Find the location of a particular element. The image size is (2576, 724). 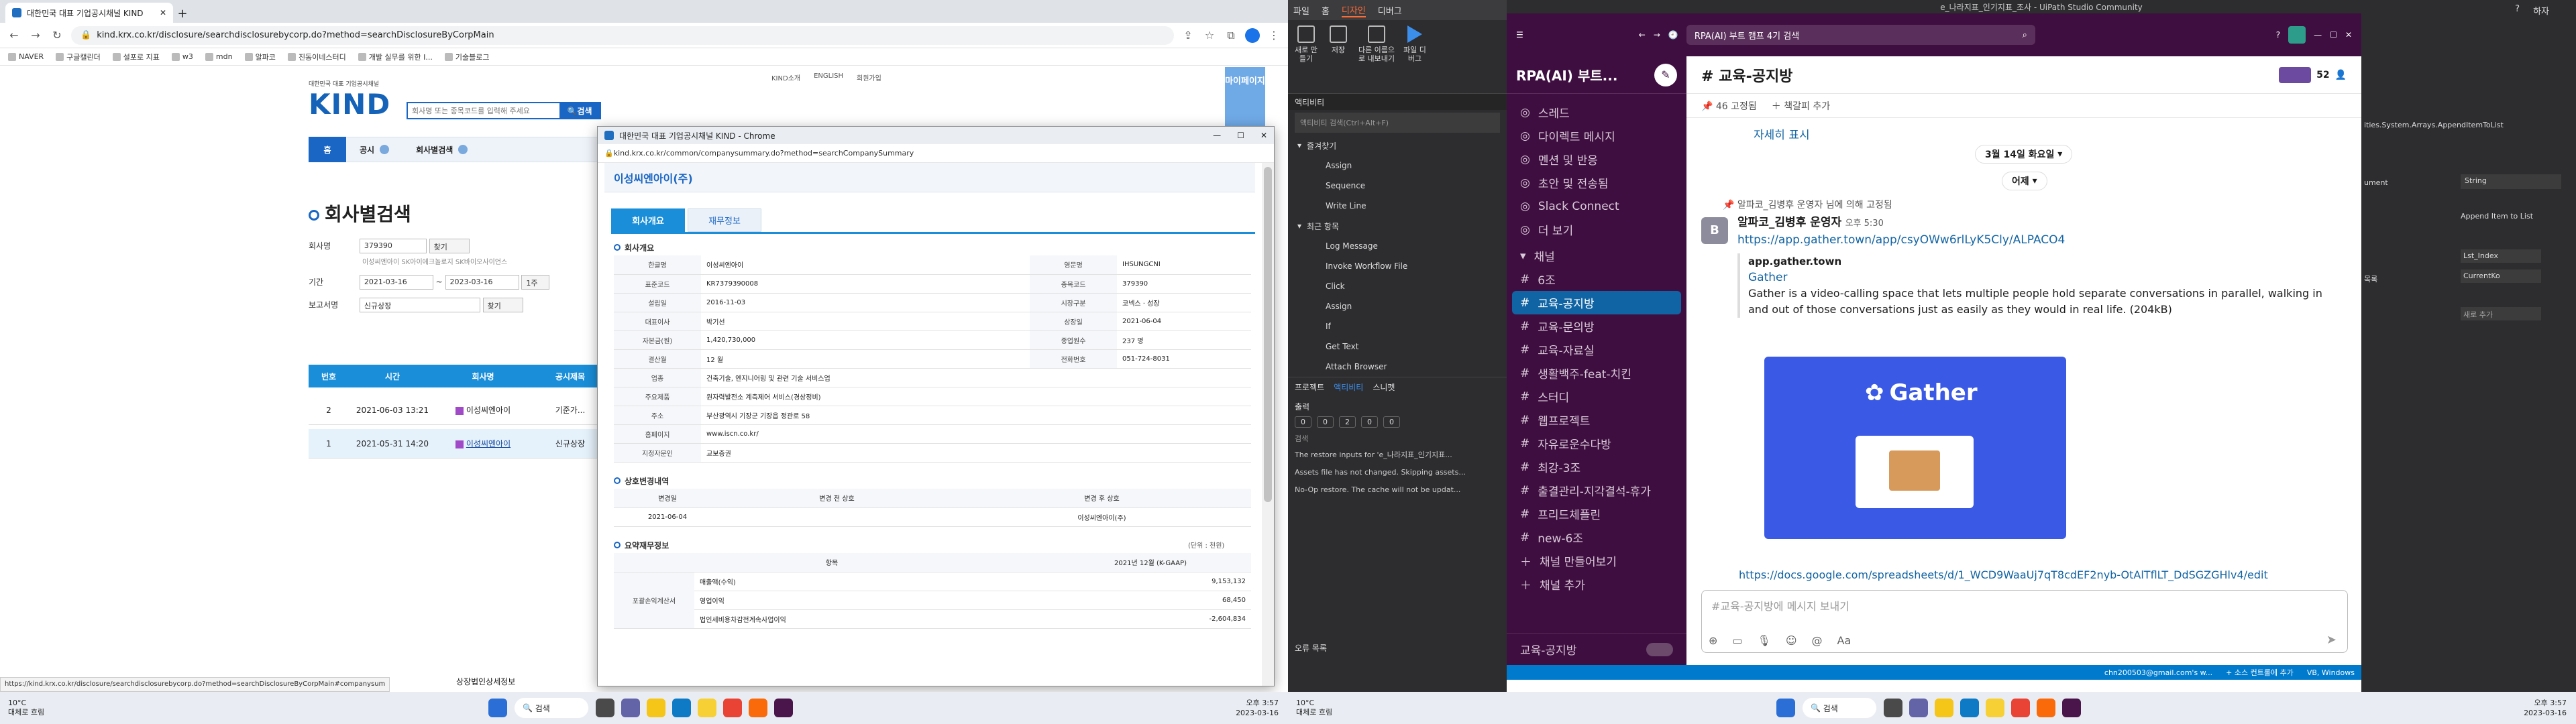

add-channel-link: ＋ 채널 만들어보기 is located at coordinates (1596, 560).